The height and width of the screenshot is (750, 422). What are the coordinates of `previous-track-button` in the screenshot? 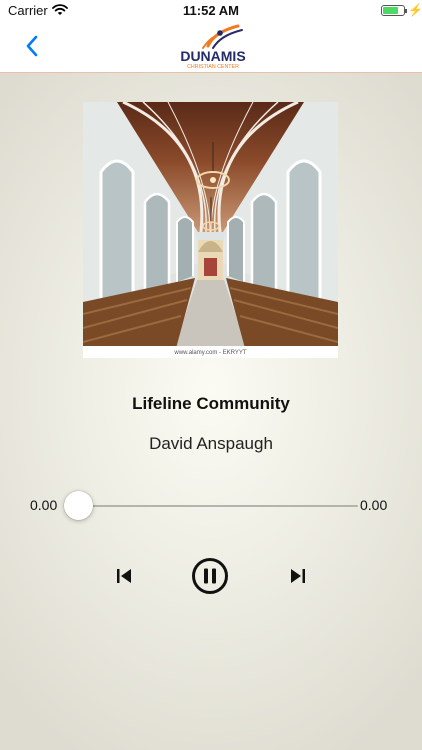 It's located at (124, 576).